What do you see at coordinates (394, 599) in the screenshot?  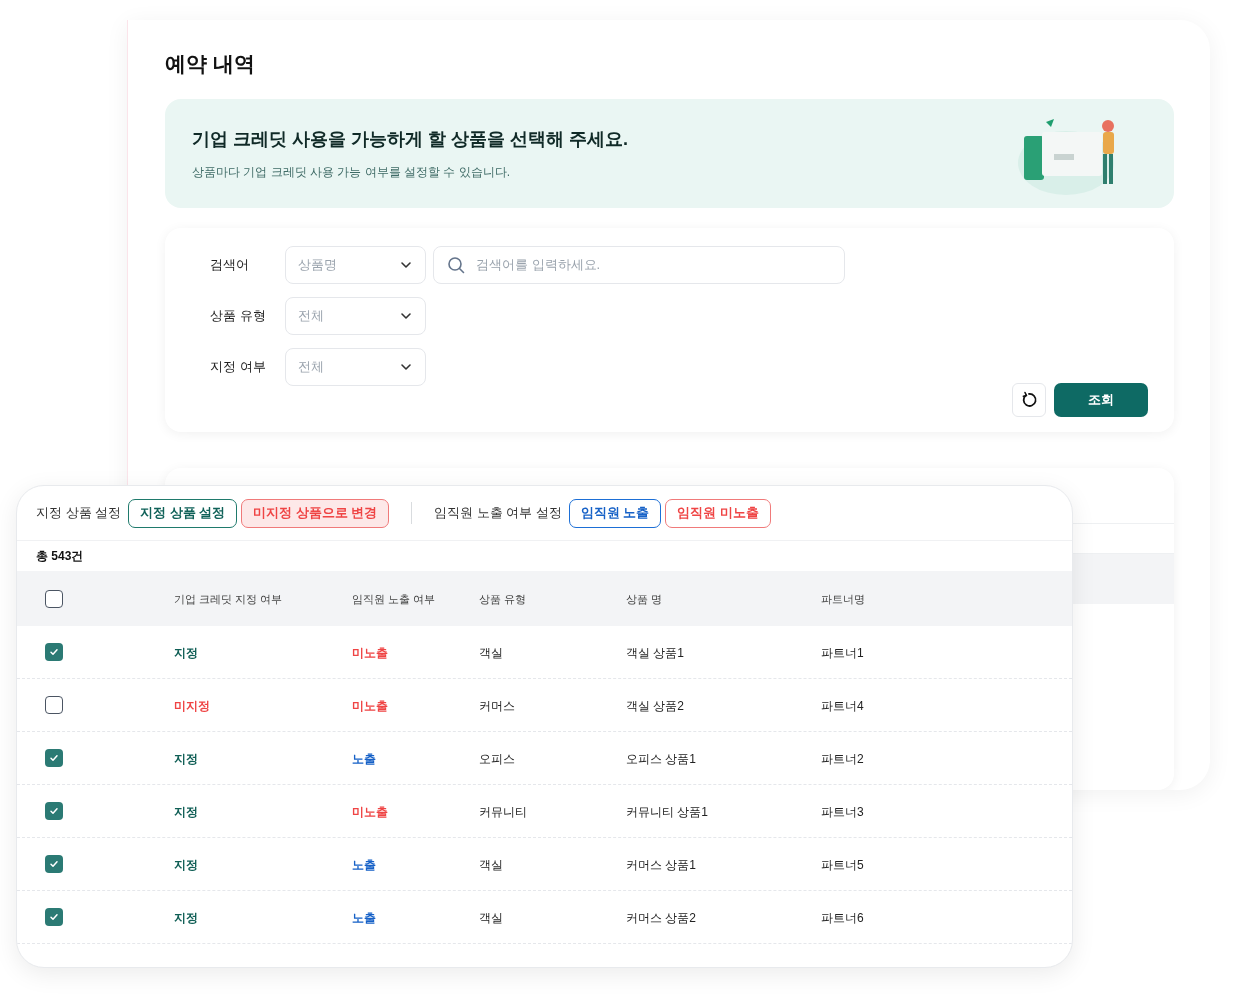 I see `column-header: 임직원 노출 여부` at bounding box center [394, 599].